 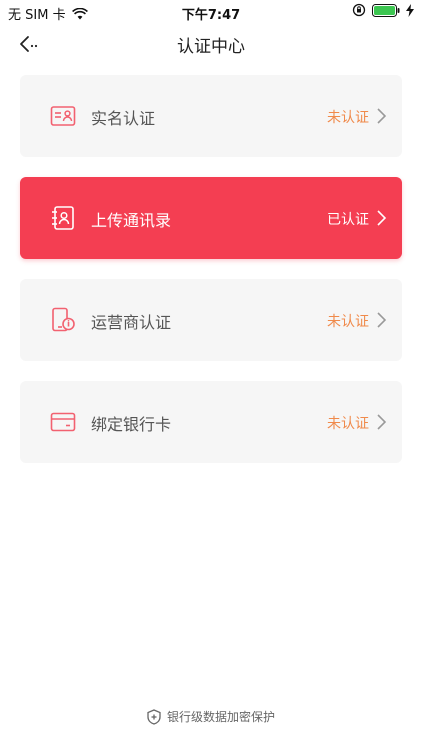 I want to click on shield-icon, so click(x=154, y=716).